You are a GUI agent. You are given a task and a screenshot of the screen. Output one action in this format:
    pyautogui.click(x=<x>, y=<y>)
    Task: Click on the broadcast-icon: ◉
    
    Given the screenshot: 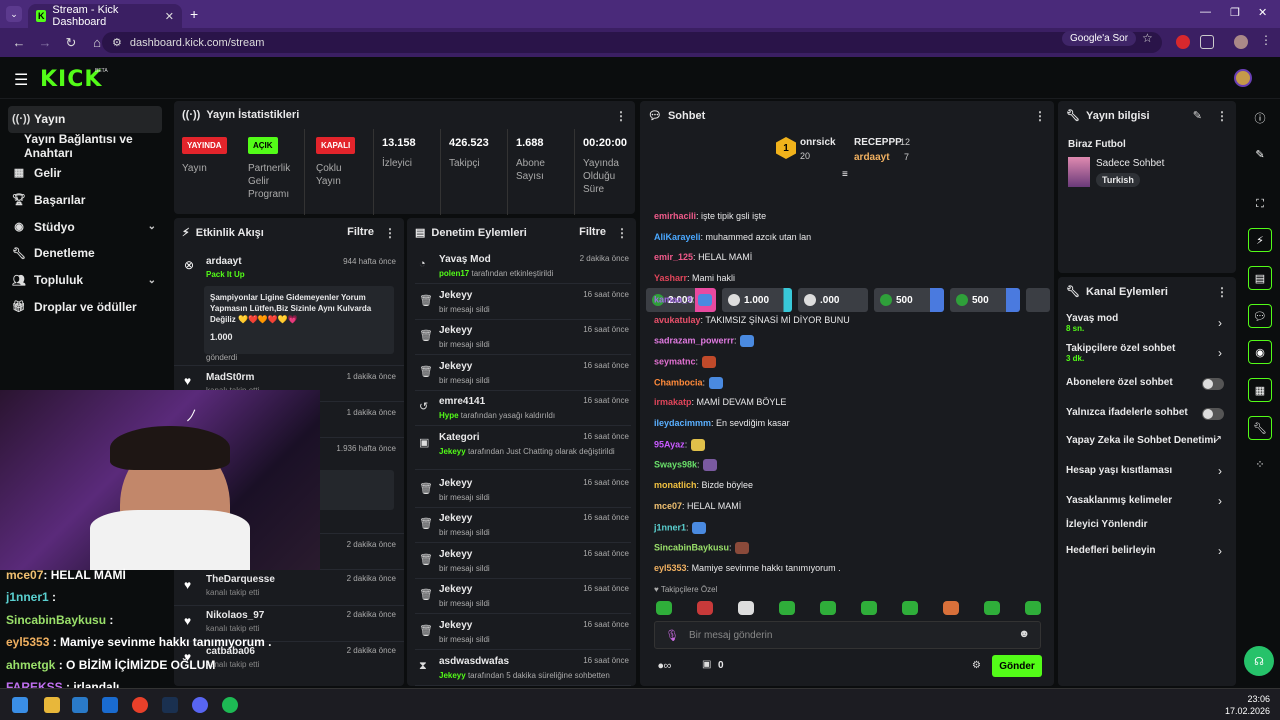 What is the action you would take?
    pyautogui.click(x=1260, y=352)
    